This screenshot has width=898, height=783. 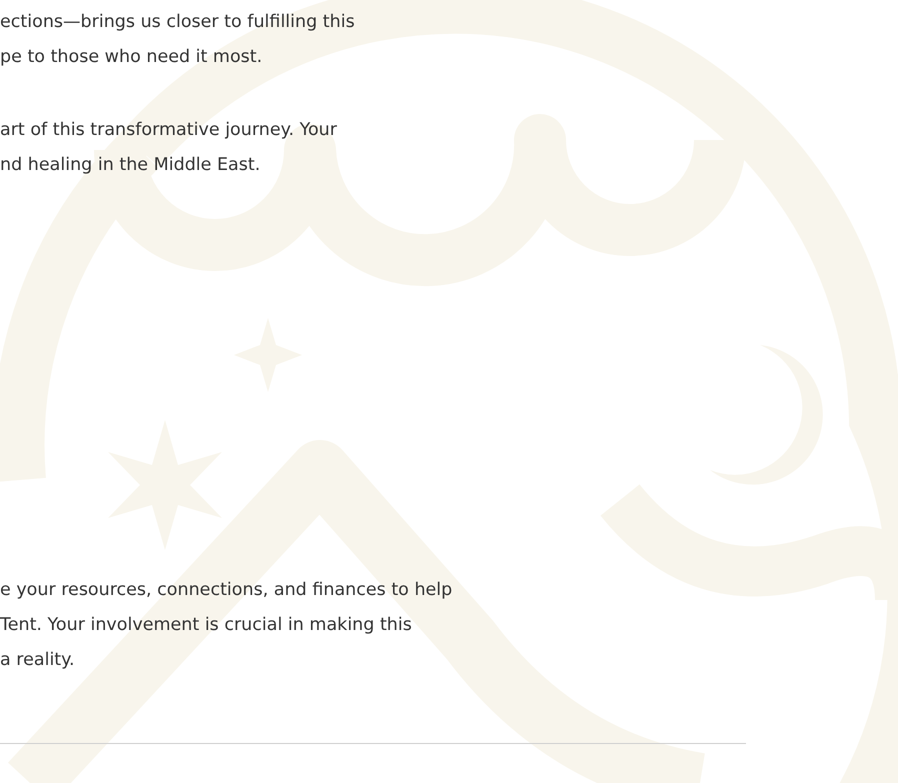 I want to click on body-paragraph: art of this transformative journey. Your nd healing in the Middle East., so click(x=168, y=148).